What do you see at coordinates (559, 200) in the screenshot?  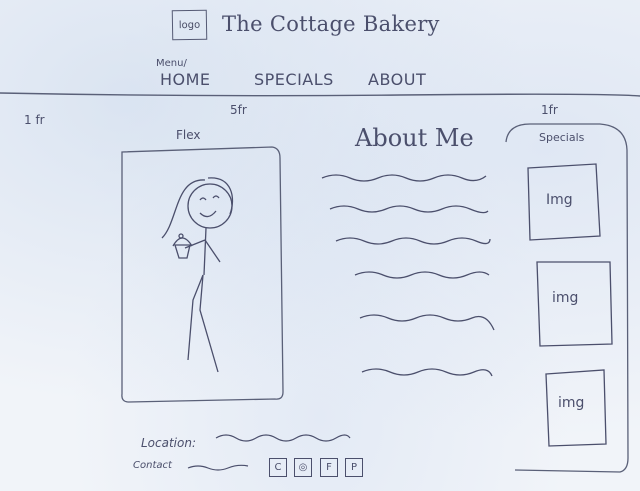 I see `special-image-1: Img` at bounding box center [559, 200].